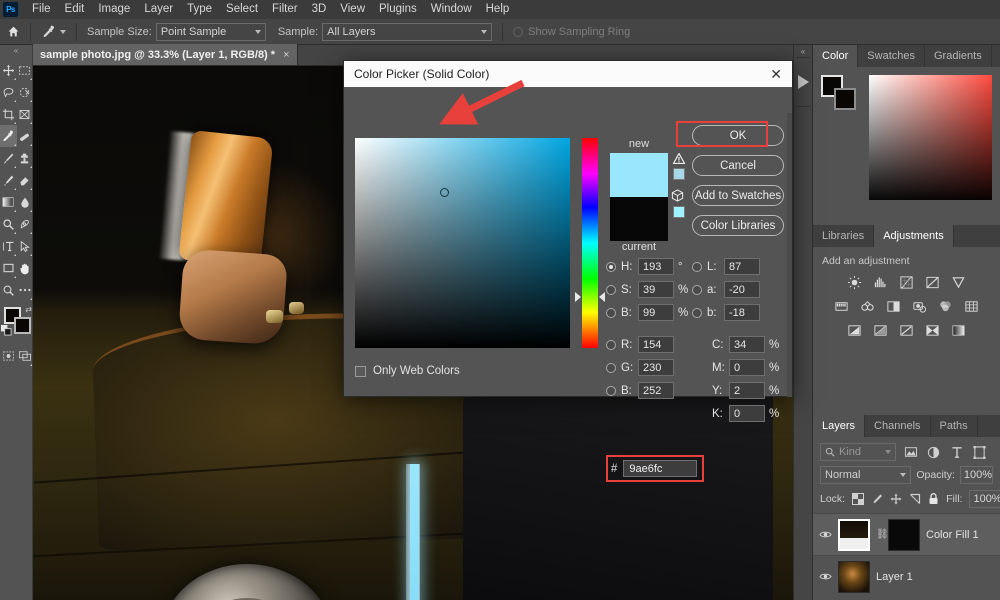 This screenshot has width=1000, height=600. I want to click on tab-paths: Paths, so click(954, 426).